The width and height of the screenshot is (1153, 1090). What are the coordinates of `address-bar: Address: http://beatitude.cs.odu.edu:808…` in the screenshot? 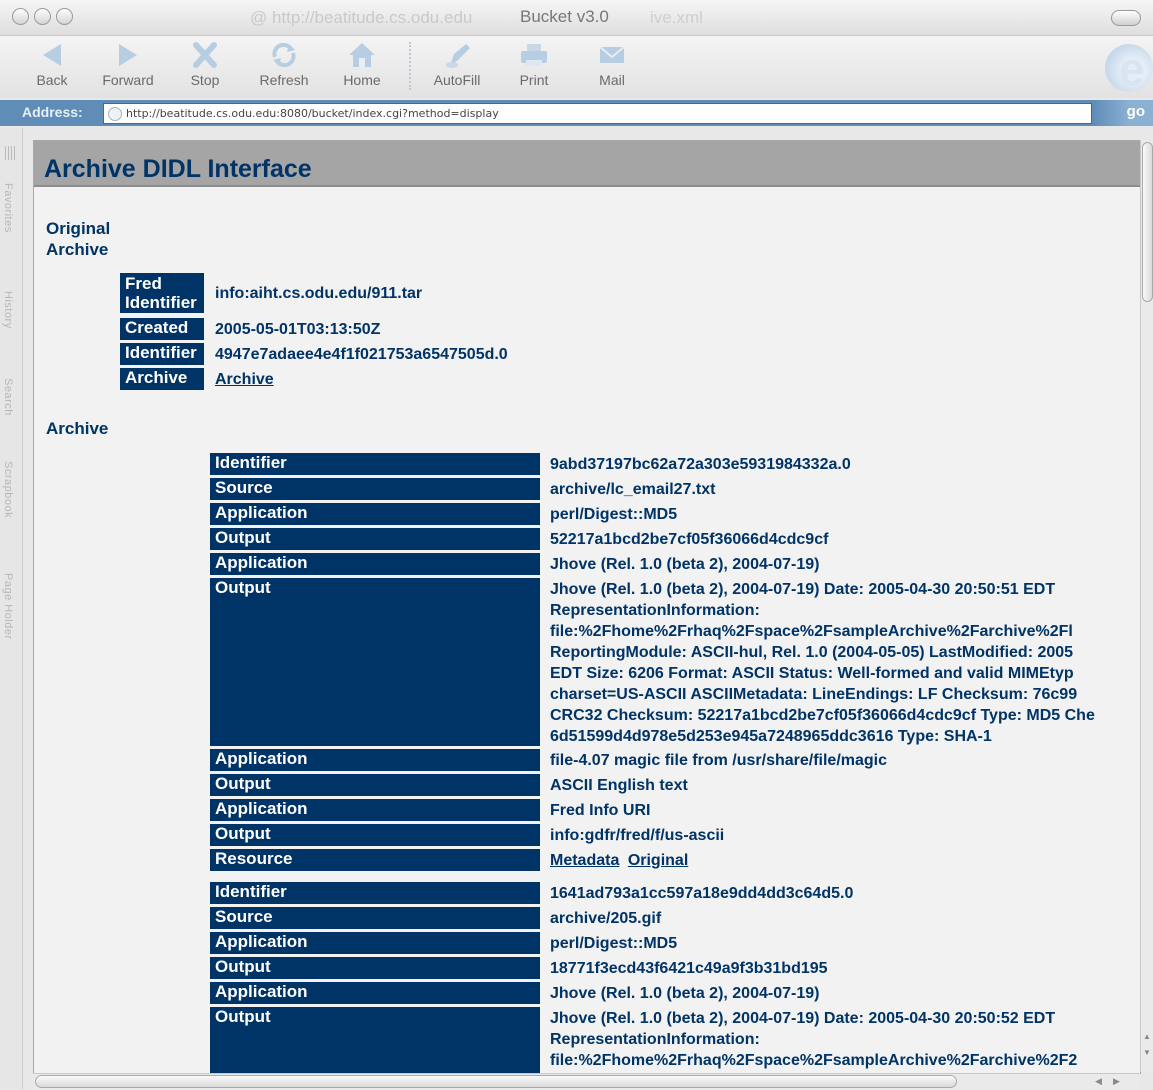 It's located at (576, 113).